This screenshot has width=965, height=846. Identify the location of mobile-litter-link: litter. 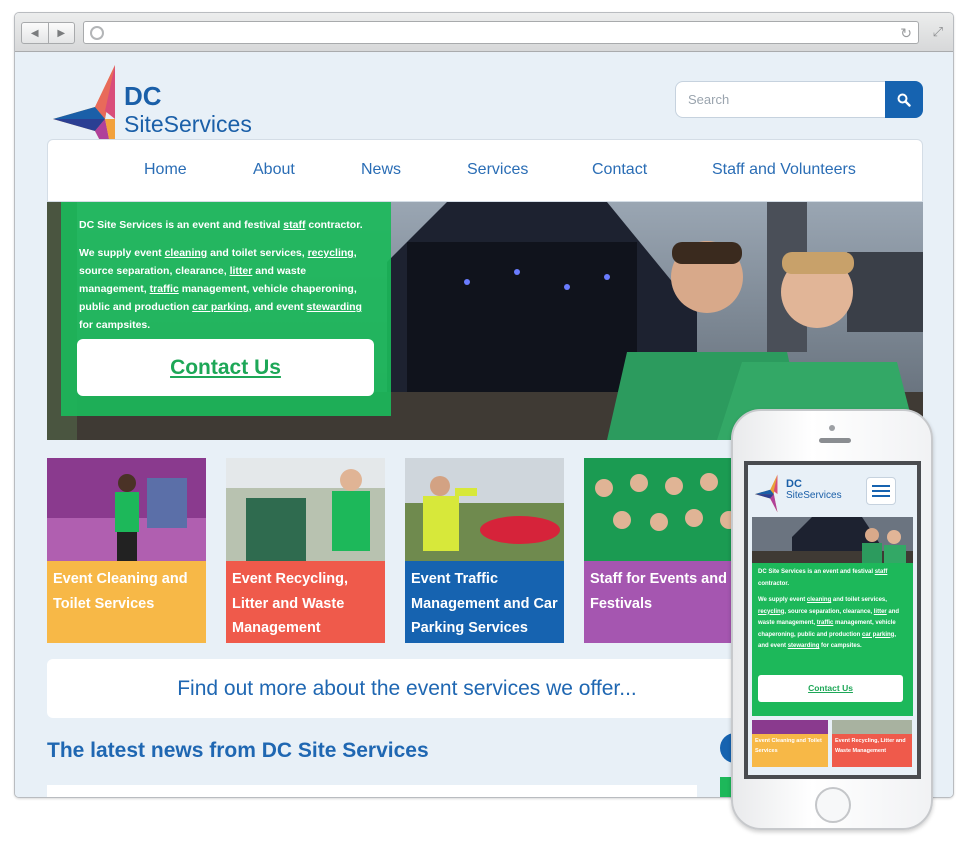
(880, 612).